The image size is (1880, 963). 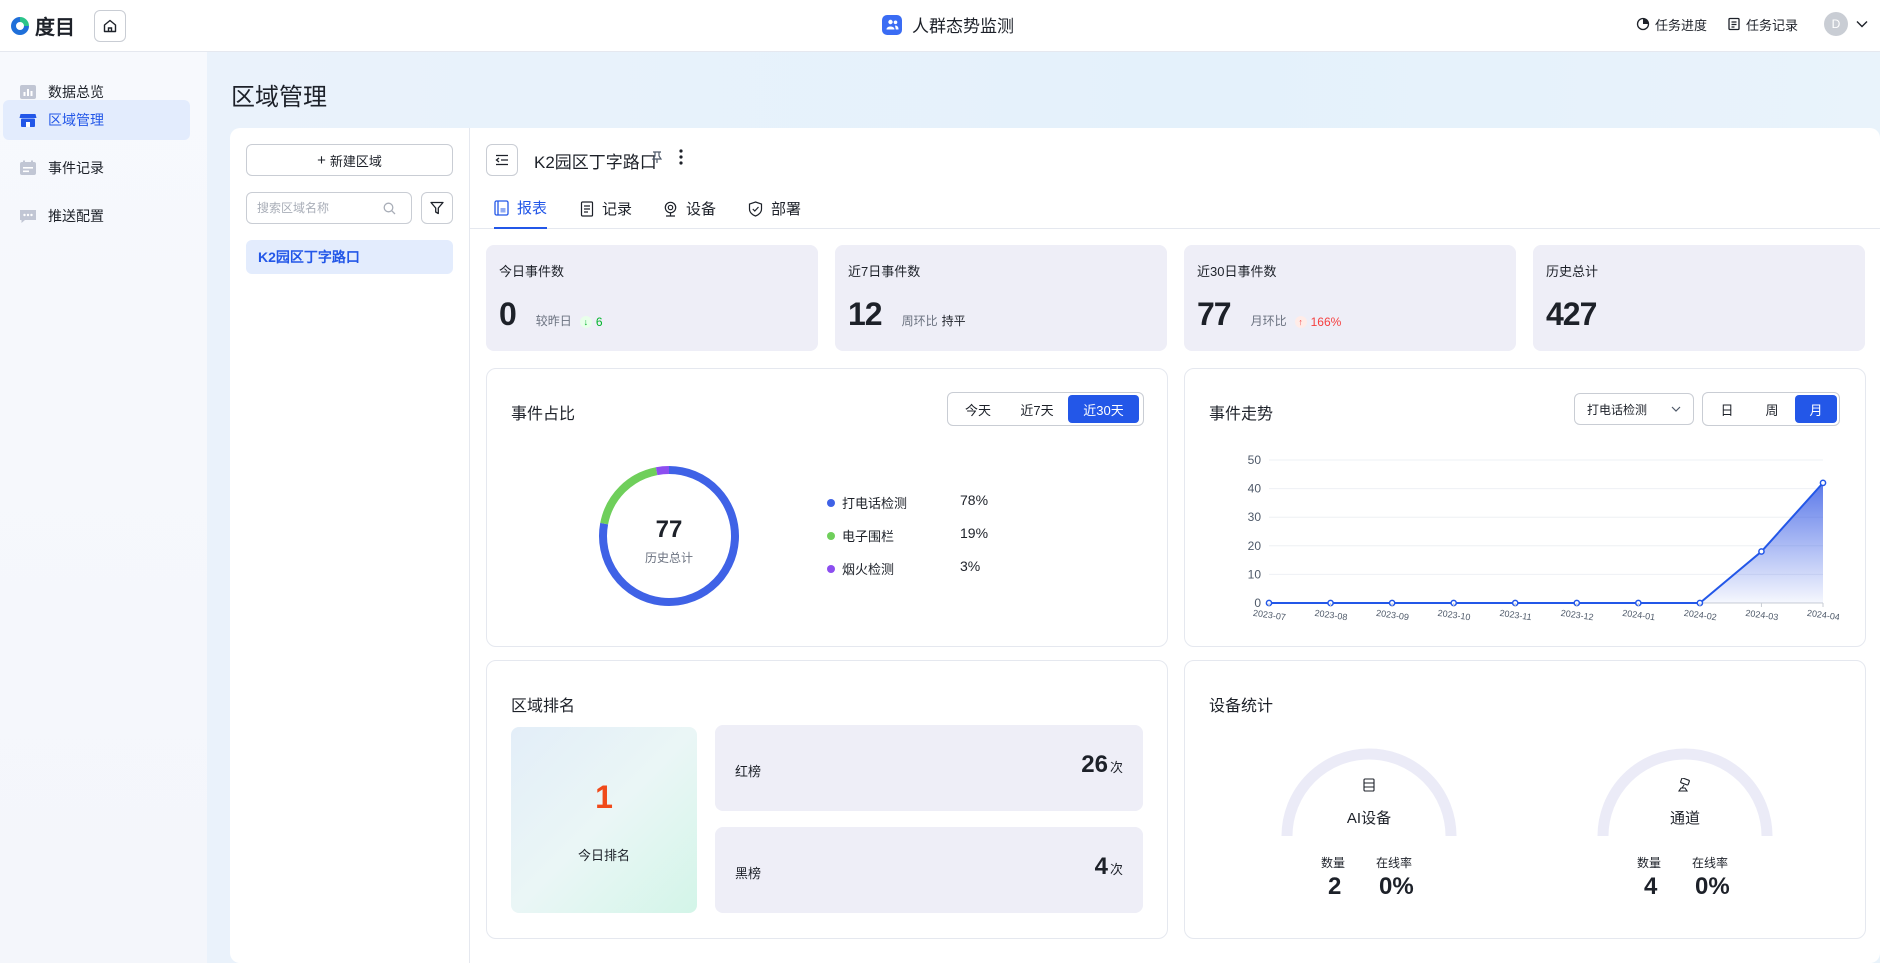 What do you see at coordinates (20, 25) in the screenshot?
I see `brand-logo-icon` at bounding box center [20, 25].